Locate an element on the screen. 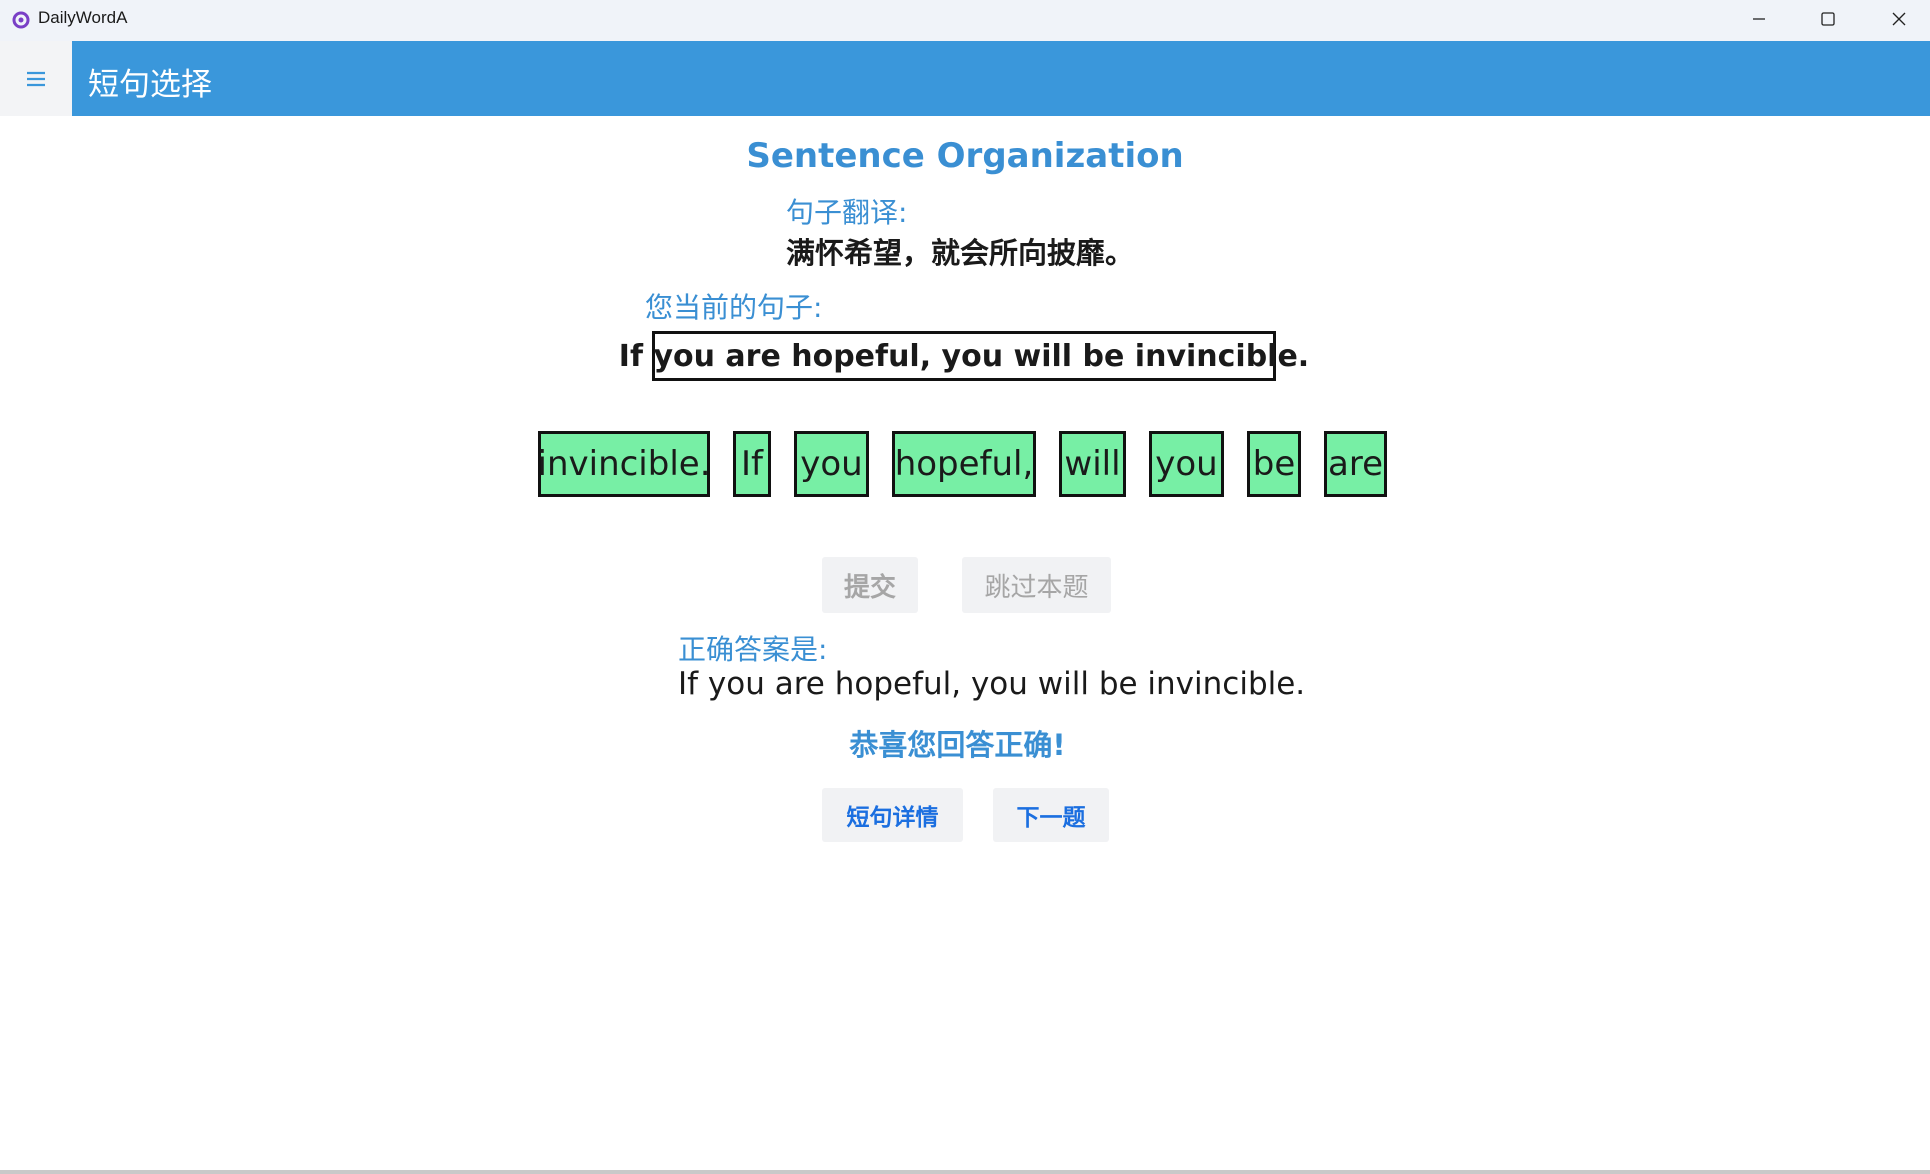 This screenshot has height=1174, width=1930. app-header: 短句选择 is located at coordinates (965, 78).